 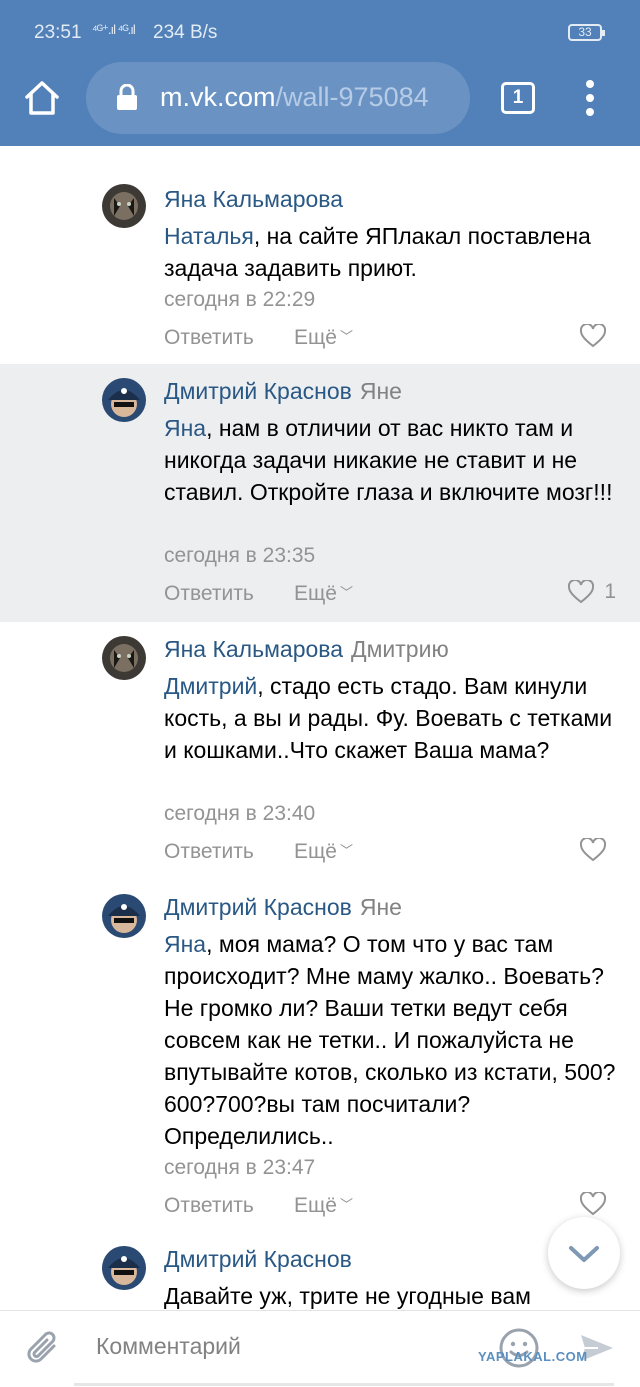 I want to click on battery-icon: 33, so click(x=586, y=32).